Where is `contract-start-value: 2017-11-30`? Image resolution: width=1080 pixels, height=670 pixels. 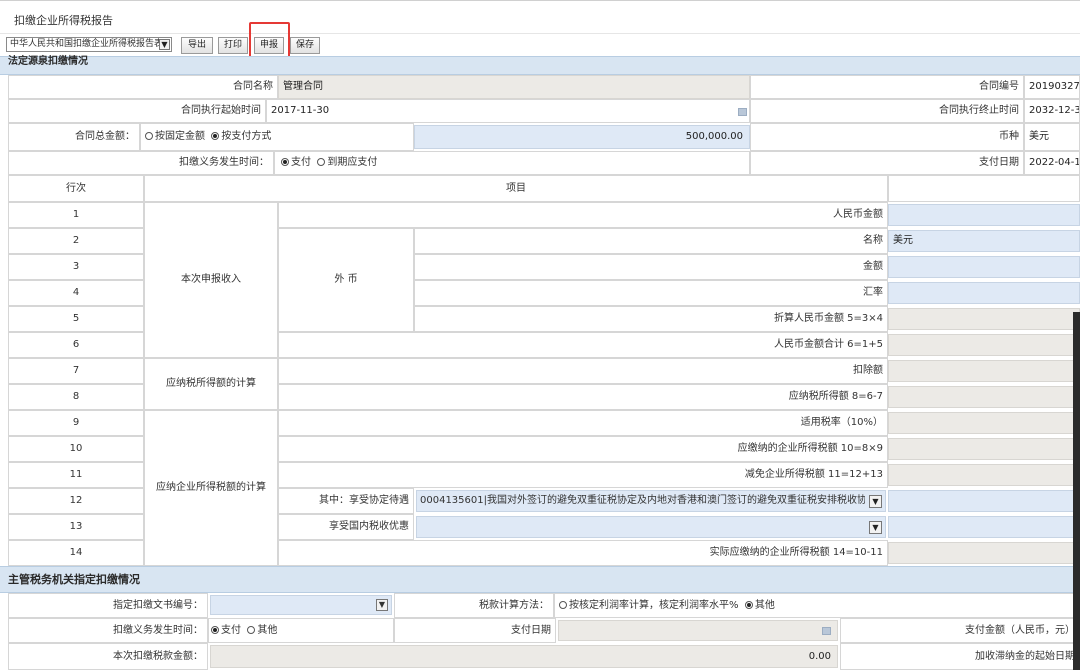
contract-start-value: 2017-11-30 is located at coordinates (300, 110).